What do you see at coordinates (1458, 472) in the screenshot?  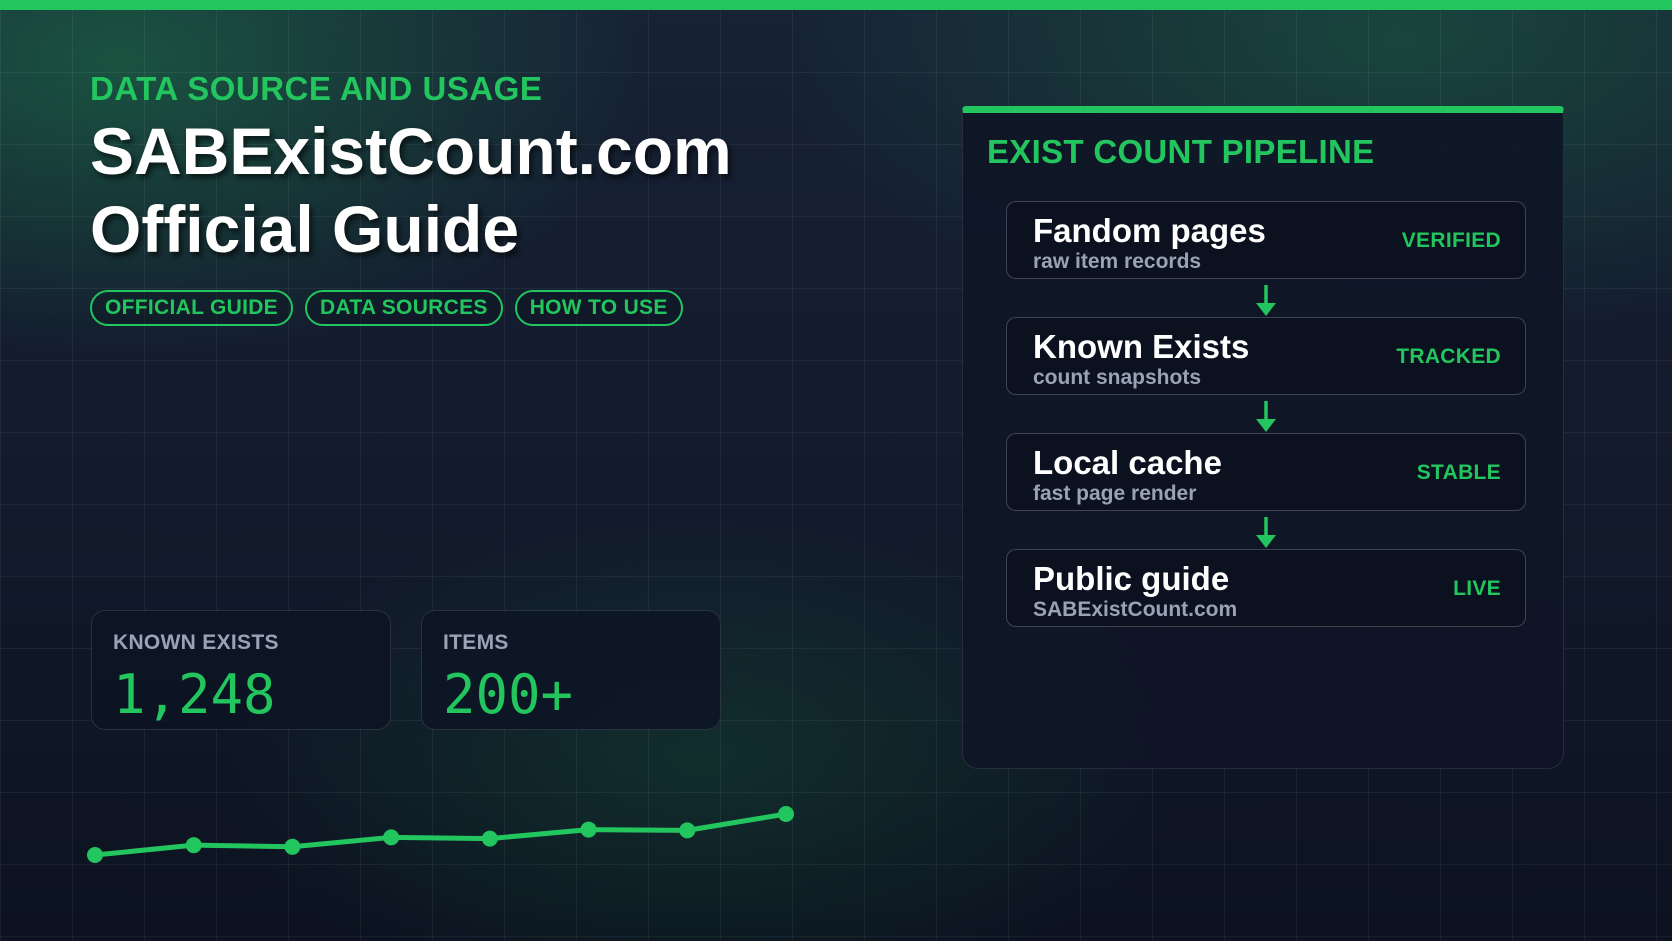 I see `step-status-badge: STABLE` at bounding box center [1458, 472].